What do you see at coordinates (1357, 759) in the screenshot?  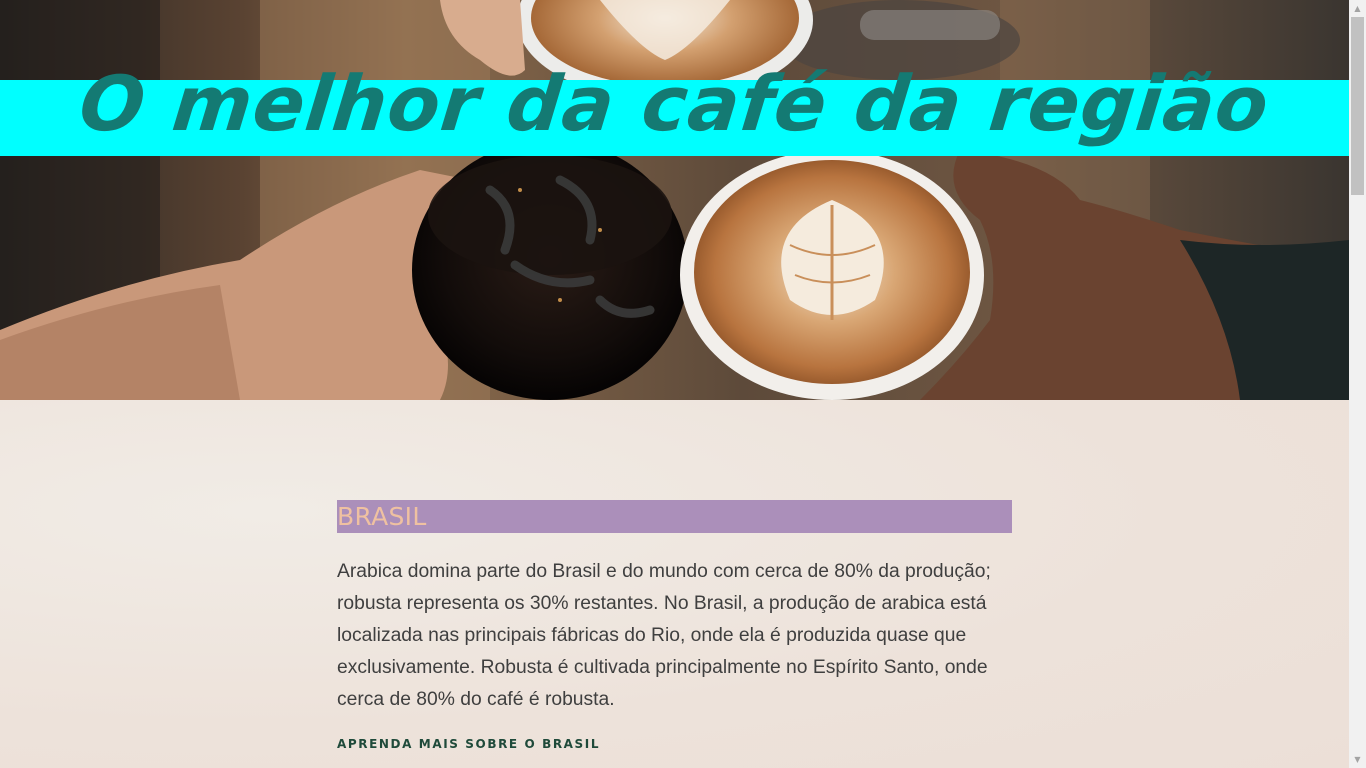 I see `scroll-down-arrow-icon: ▼` at bounding box center [1357, 759].